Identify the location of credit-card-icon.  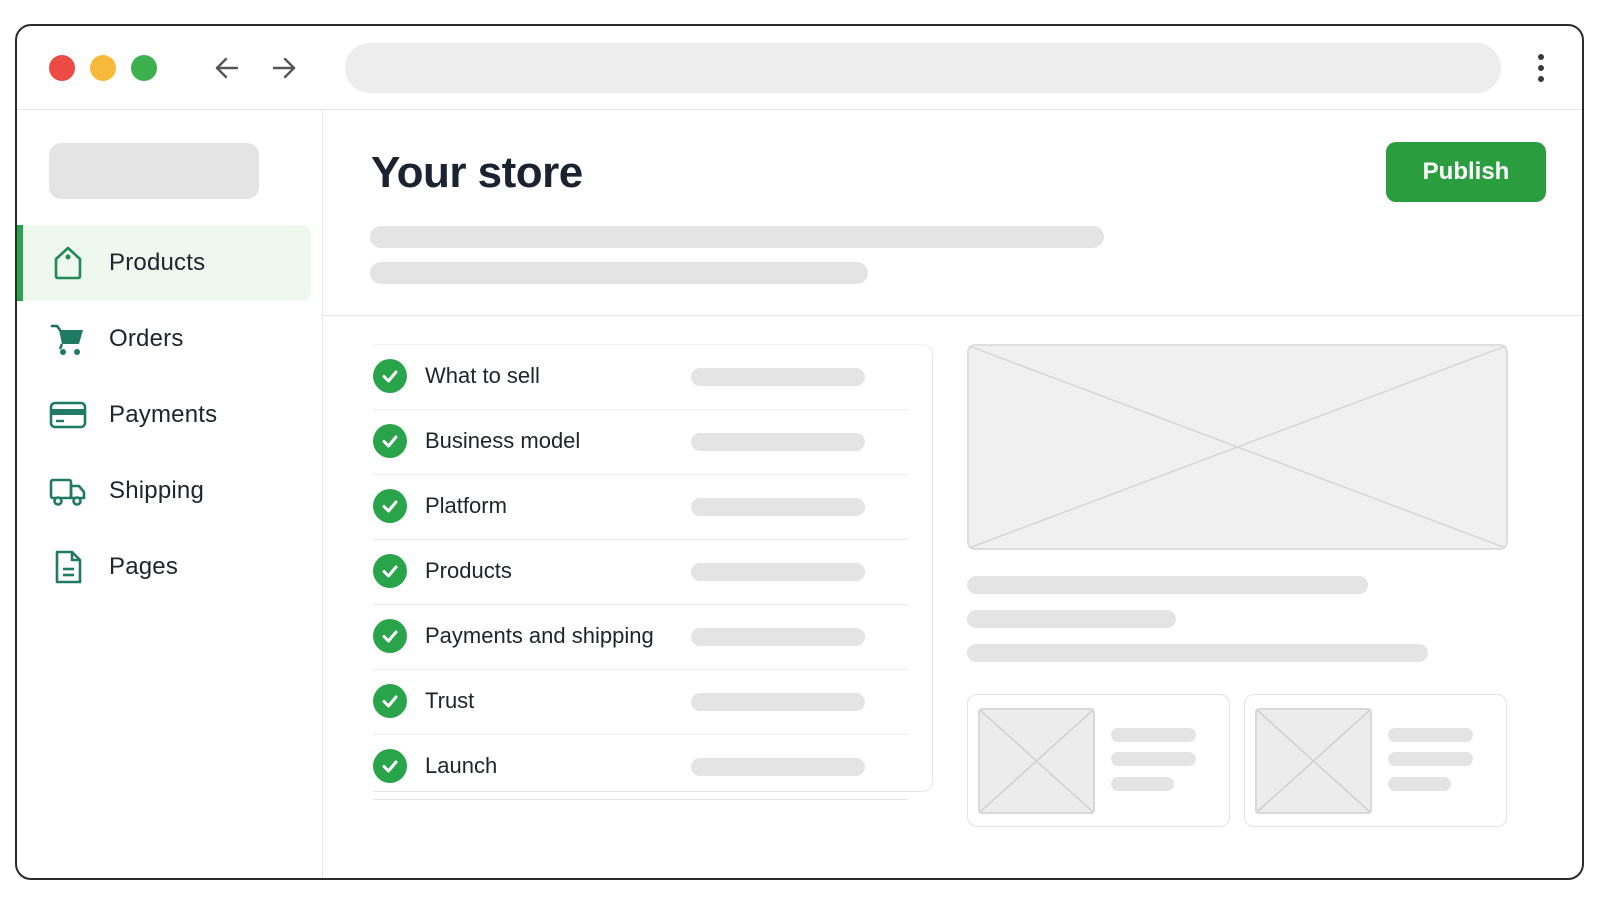
(68, 415).